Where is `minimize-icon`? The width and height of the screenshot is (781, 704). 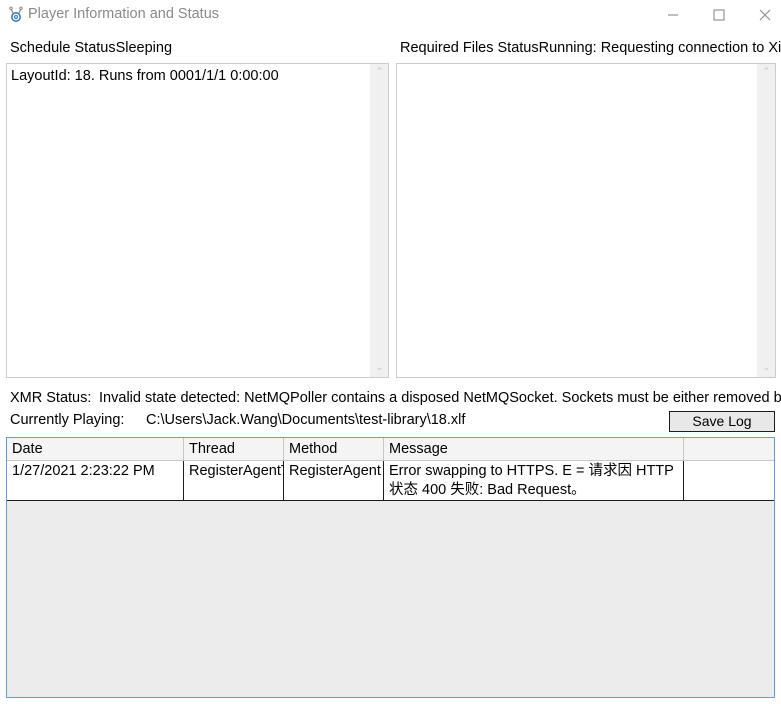
minimize-icon is located at coordinates (673, 15).